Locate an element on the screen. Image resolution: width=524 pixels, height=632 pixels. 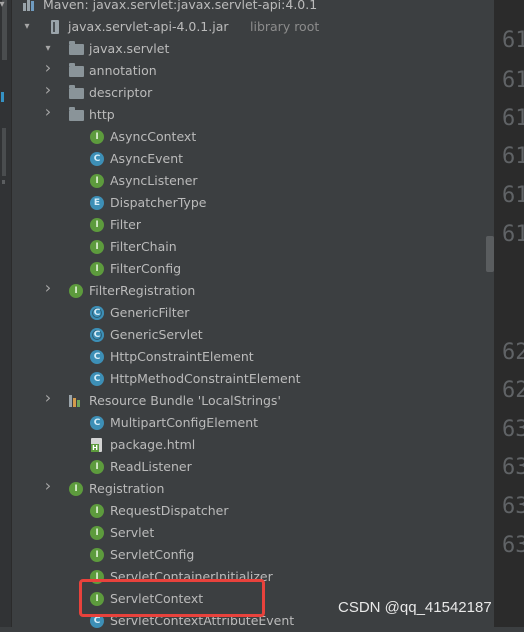
tree-row-label: Servlet is located at coordinates (132, 532).